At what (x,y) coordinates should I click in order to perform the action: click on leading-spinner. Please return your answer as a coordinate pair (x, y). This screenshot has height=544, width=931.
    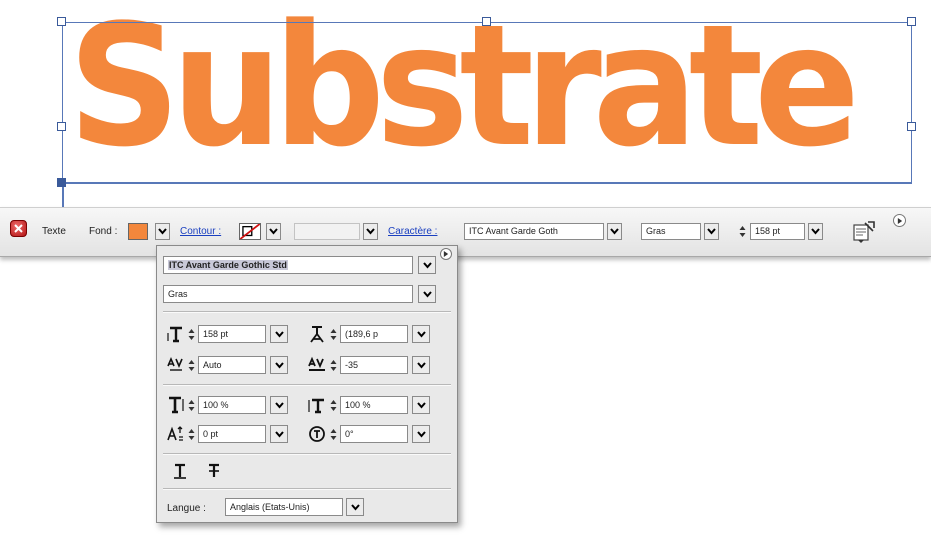
    Looking at the image, I should click on (333, 334).